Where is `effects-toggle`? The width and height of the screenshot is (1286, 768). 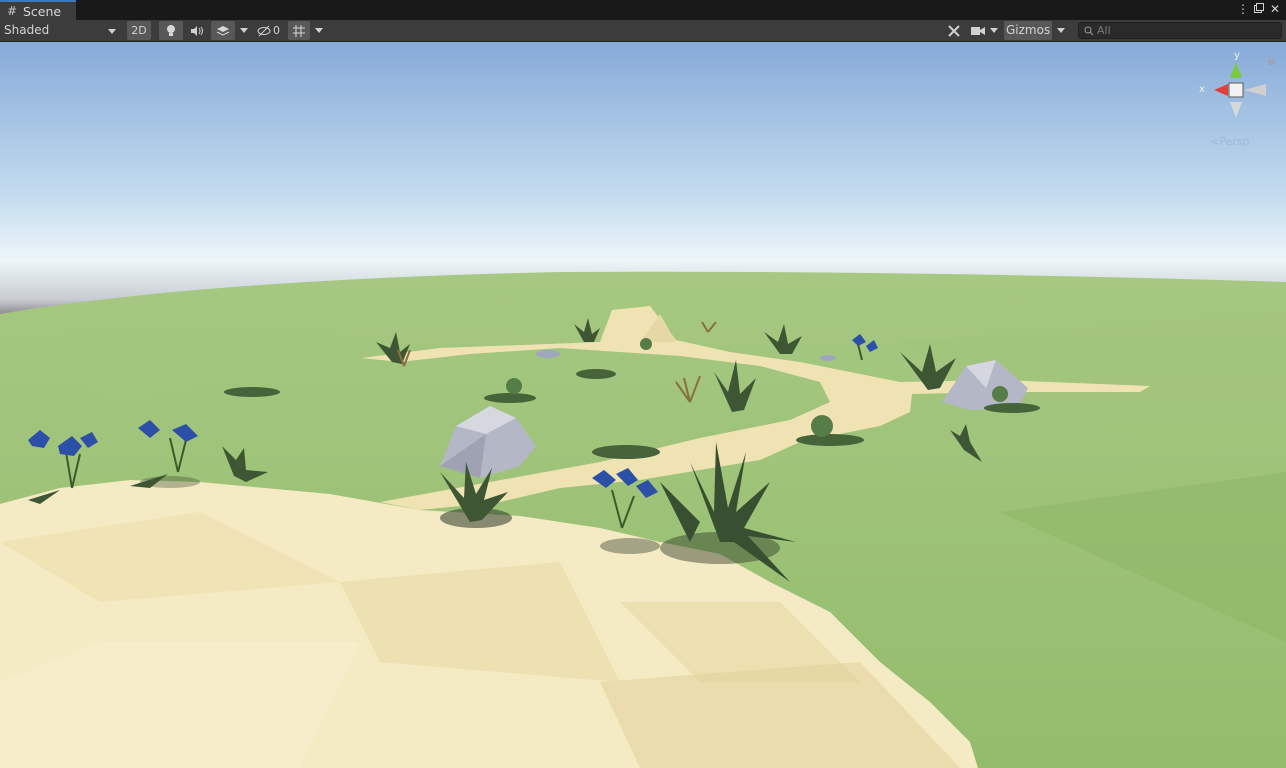
effects-toggle is located at coordinates (223, 30).